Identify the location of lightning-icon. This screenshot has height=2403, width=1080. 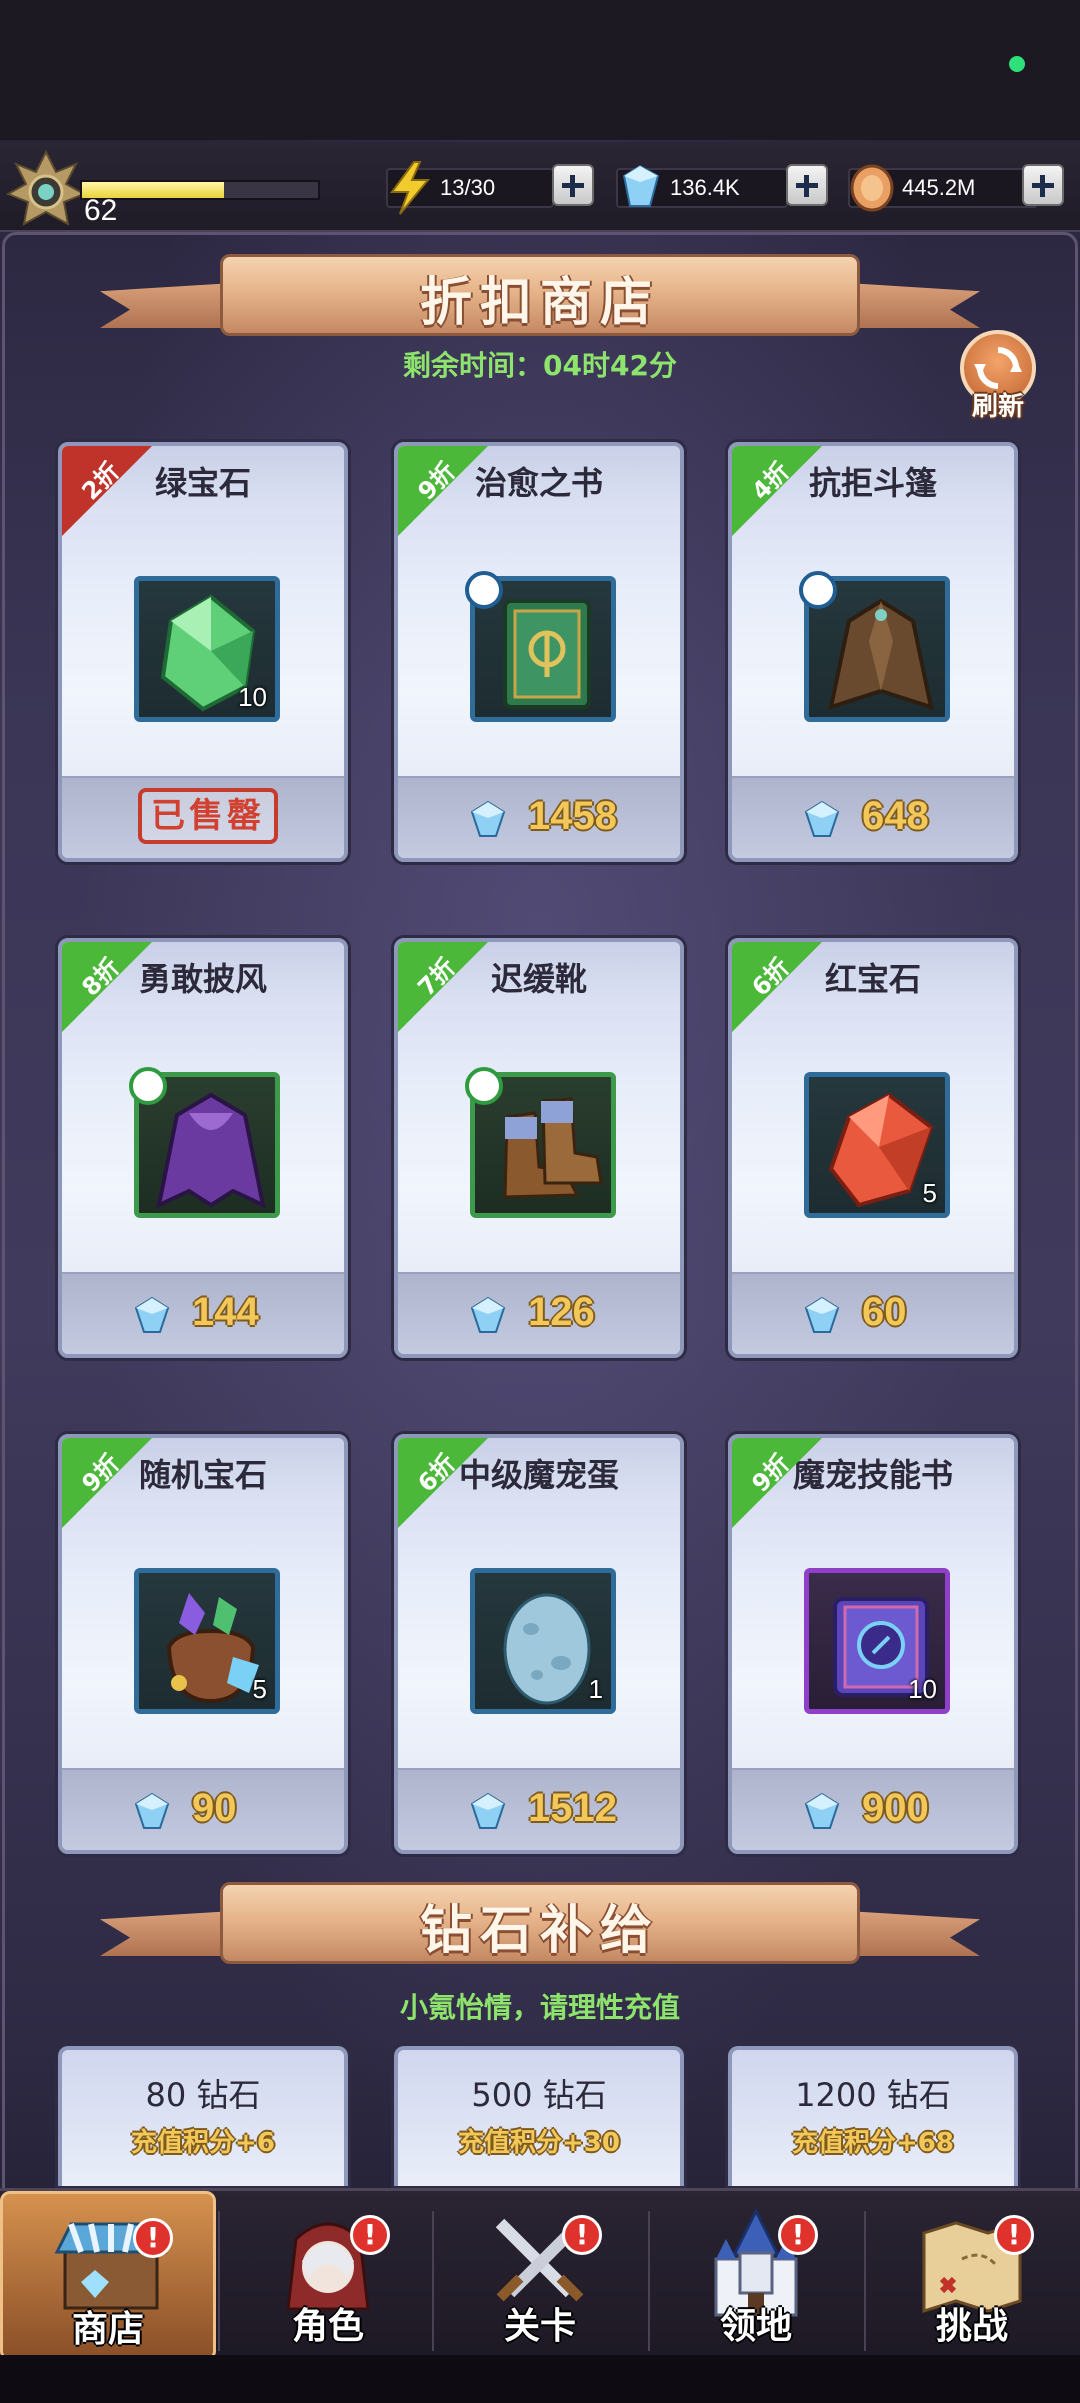
(410, 188).